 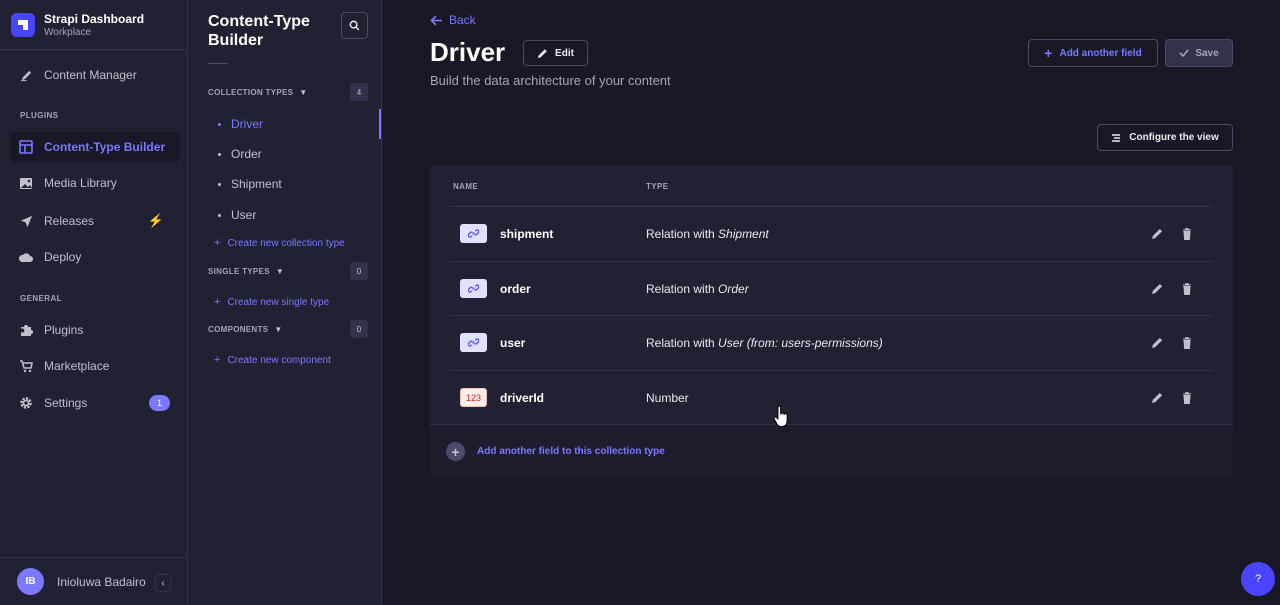 What do you see at coordinates (1174, 137) in the screenshot?
I see `button-label: Configure the view` at bounding box center [1174, 137].